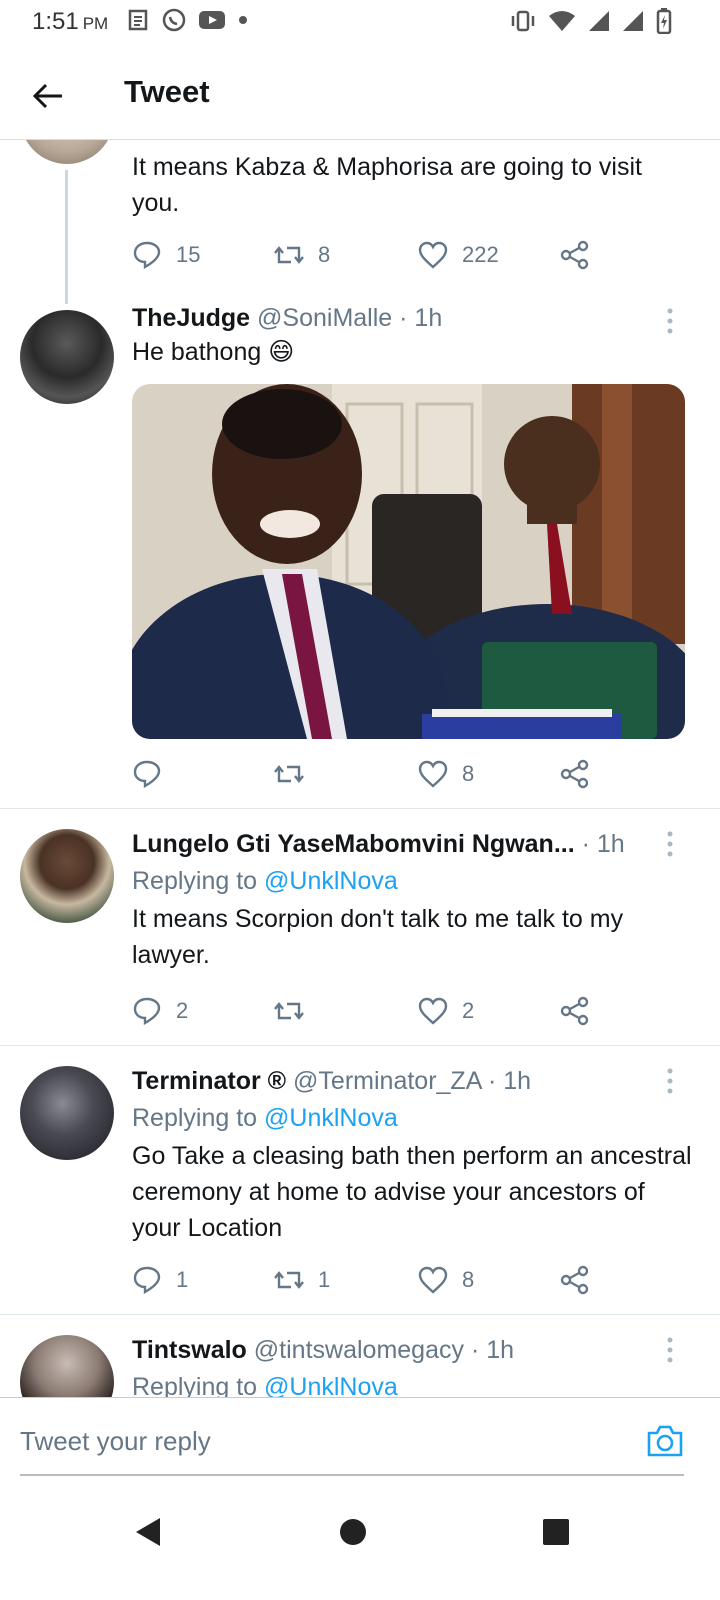  I want to click on reply-button, so click(154, 774).